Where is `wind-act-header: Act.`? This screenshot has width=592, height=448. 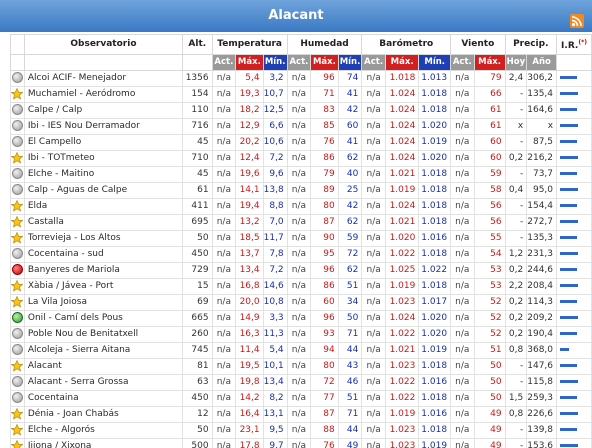 wind-act-header: Act. is located at coordinates (462, 62).